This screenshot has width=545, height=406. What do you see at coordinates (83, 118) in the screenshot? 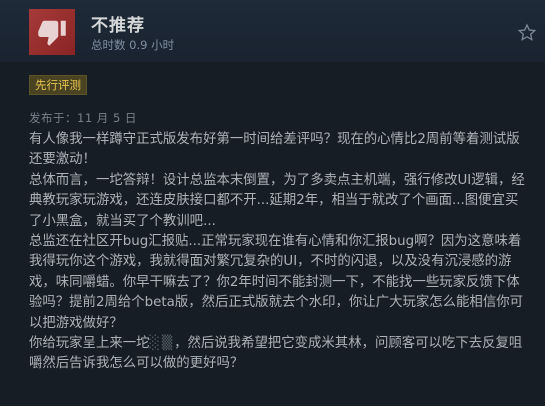
I see `posted-date: 发布于：11 月 5 日` at bounding box center [83, 118].